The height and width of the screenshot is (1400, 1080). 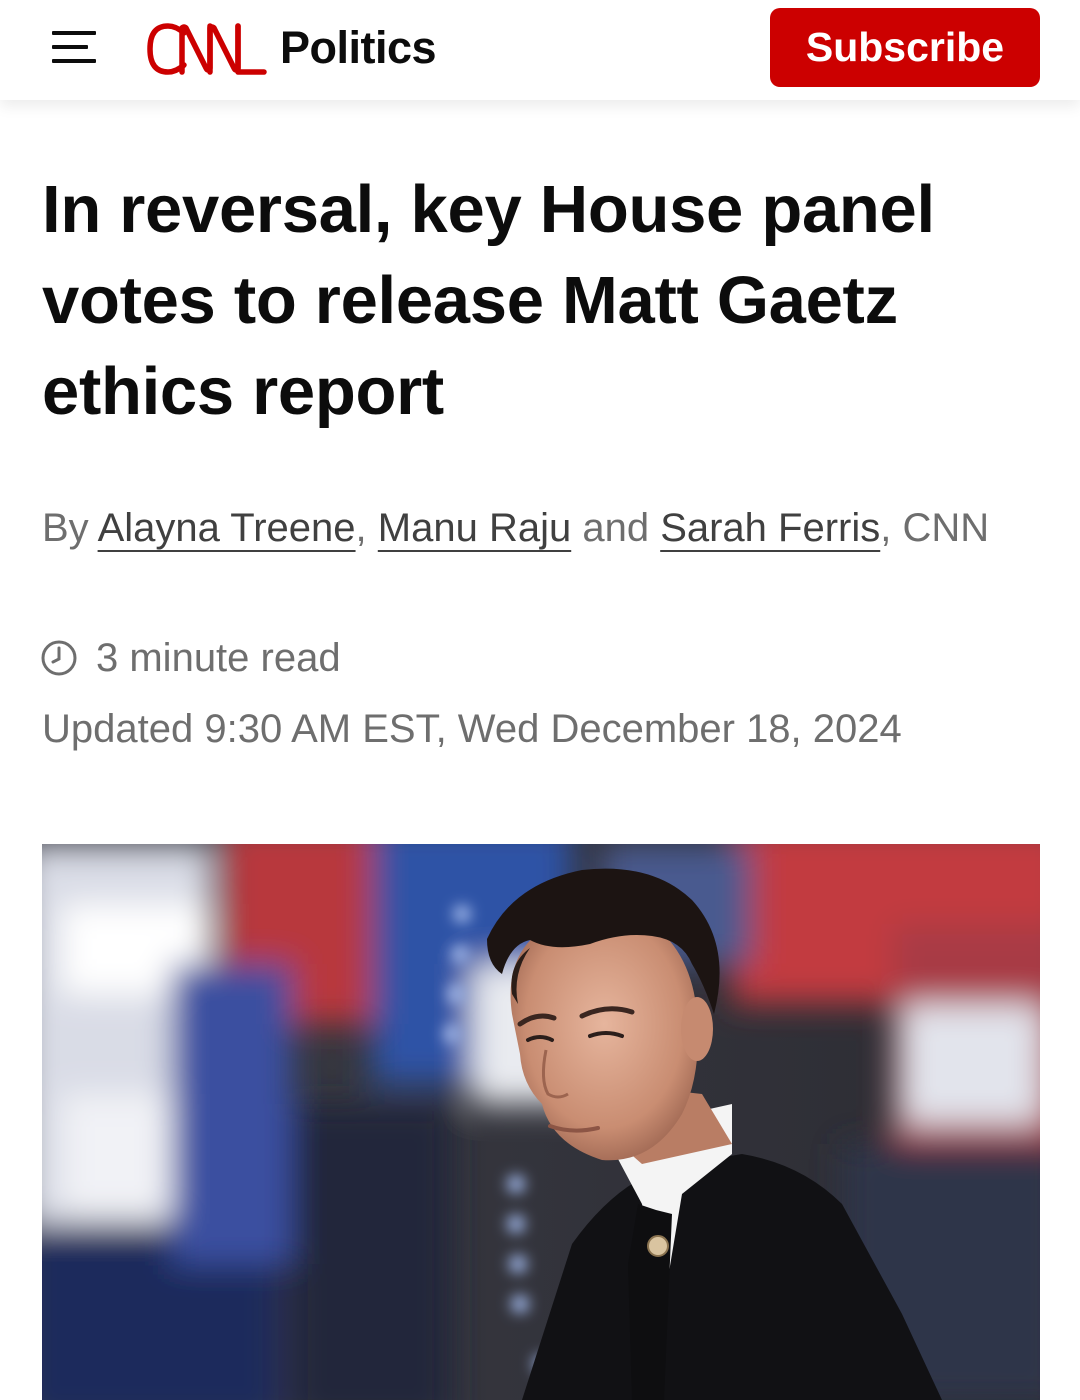 I want to click on site-header: Politics Subscribe, so click(x=540, y=50).